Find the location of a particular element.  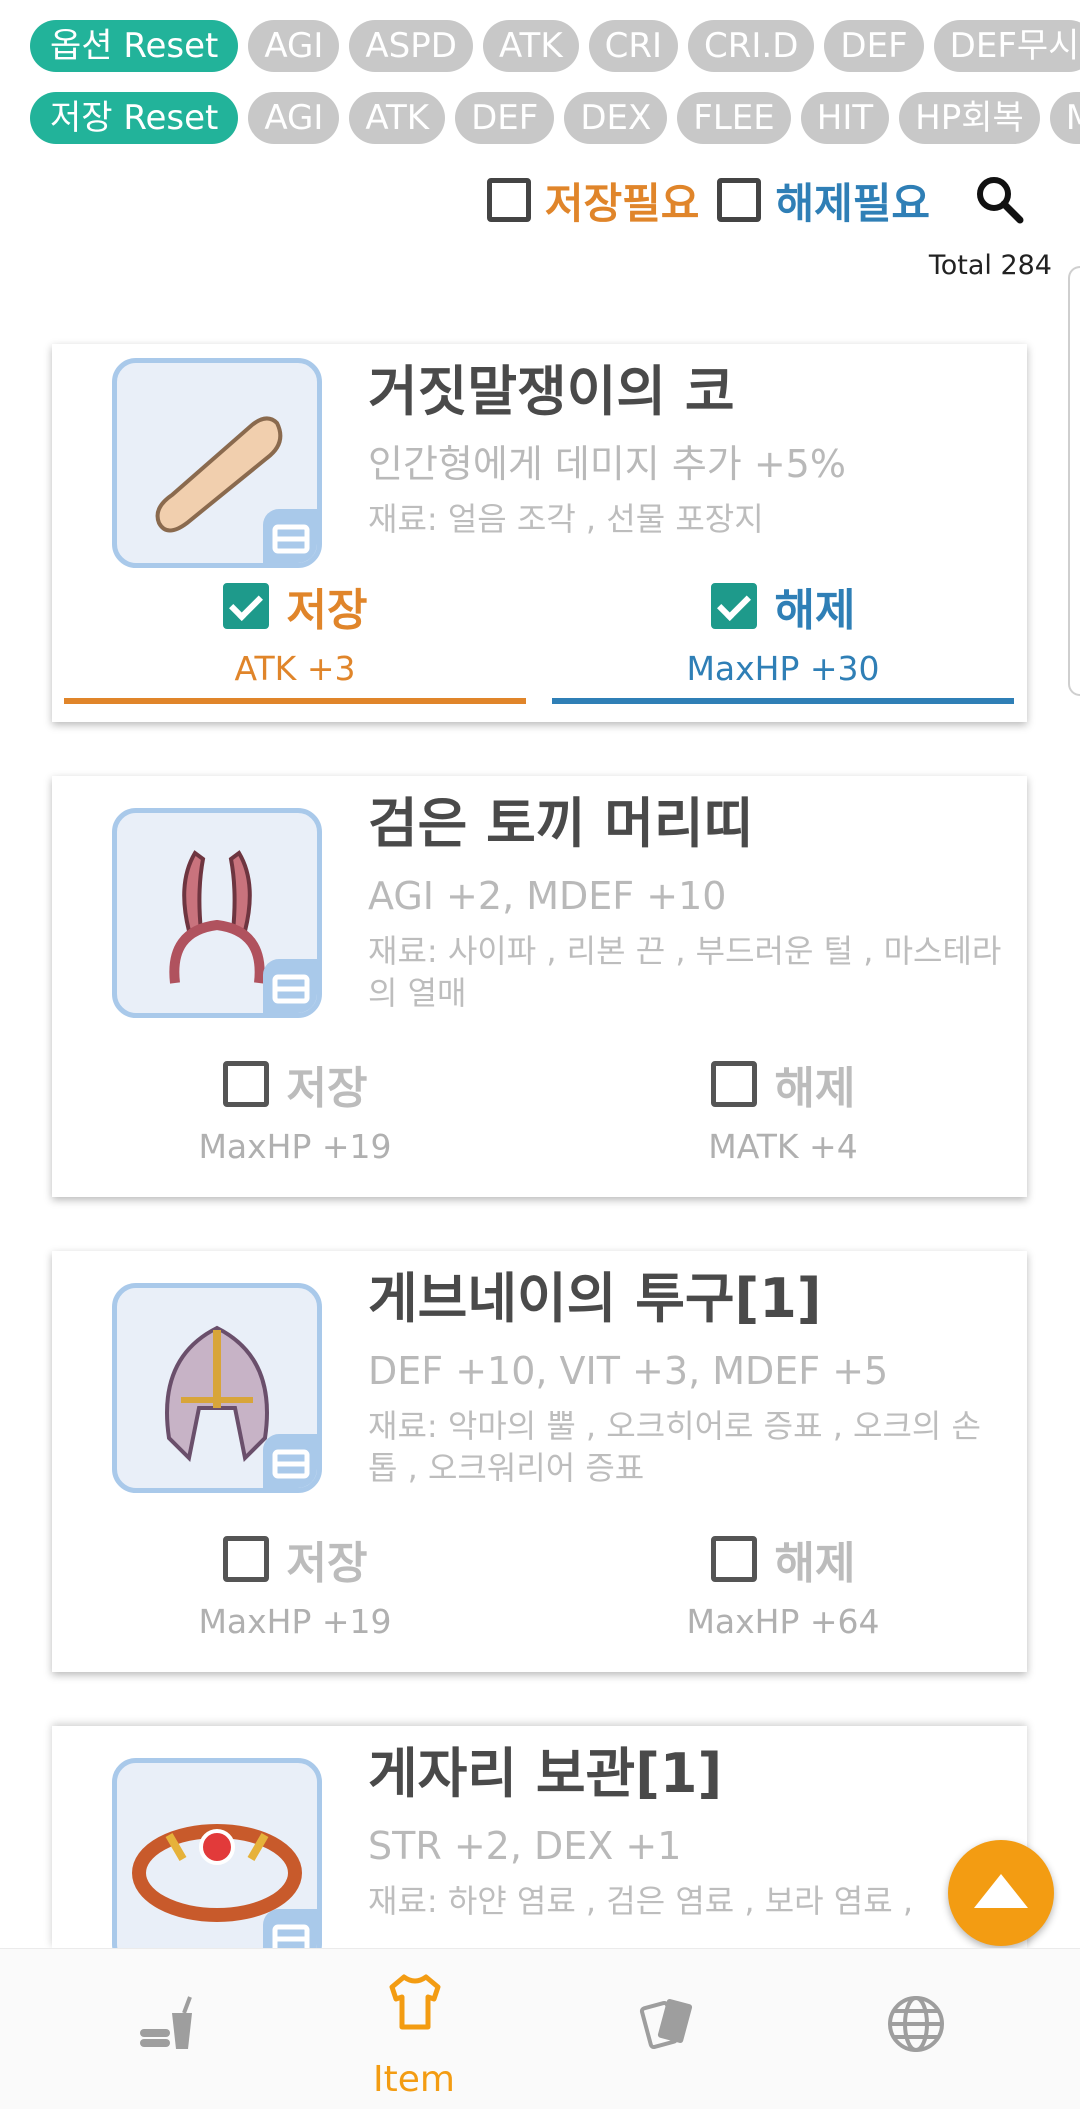

bottom-nav: Item is located at coordinates (540, 2028).